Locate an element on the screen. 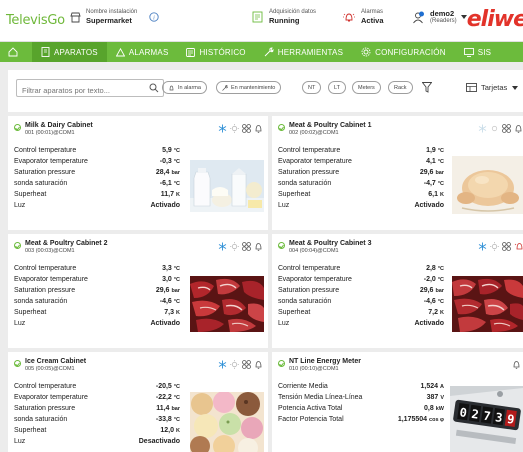 This screenshot has width=523, height=452. reading-label: Control temperature is located at coordinates (309, 150).